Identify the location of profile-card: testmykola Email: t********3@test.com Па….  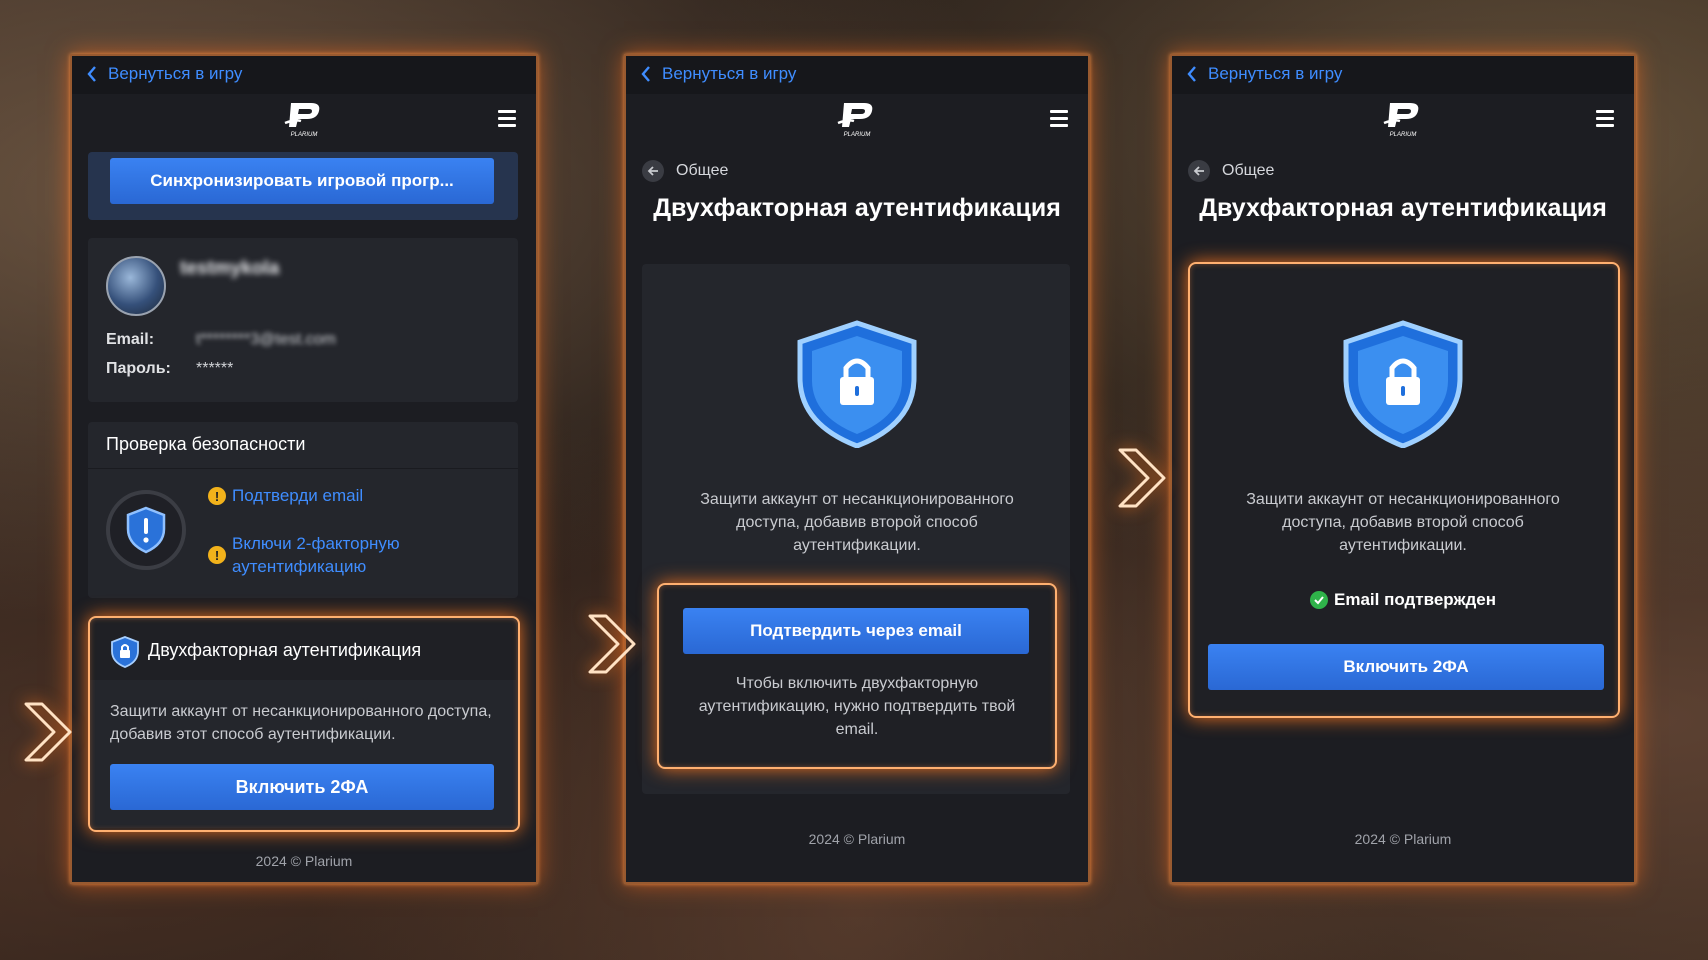
(303, 320).